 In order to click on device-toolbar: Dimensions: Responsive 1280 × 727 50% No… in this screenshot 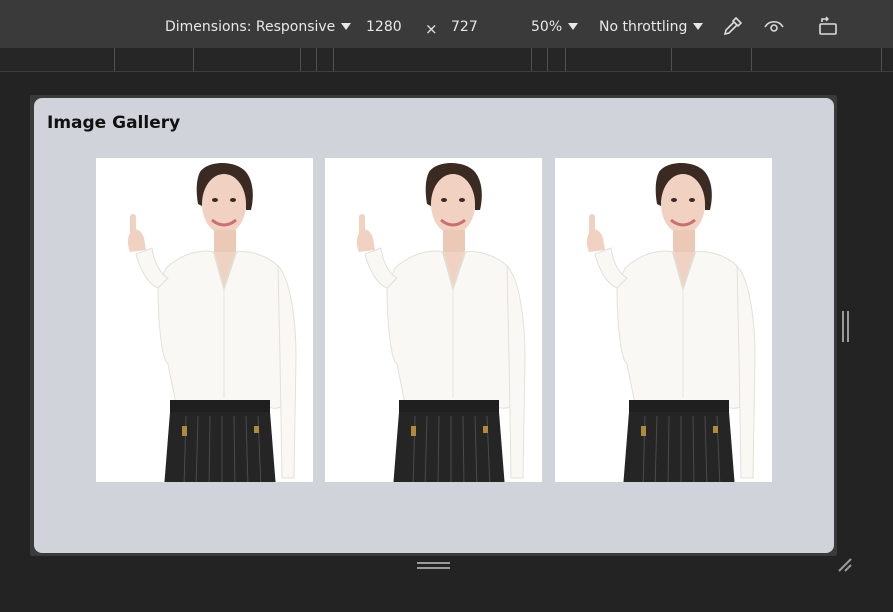, I will do `click(446, 24)`.